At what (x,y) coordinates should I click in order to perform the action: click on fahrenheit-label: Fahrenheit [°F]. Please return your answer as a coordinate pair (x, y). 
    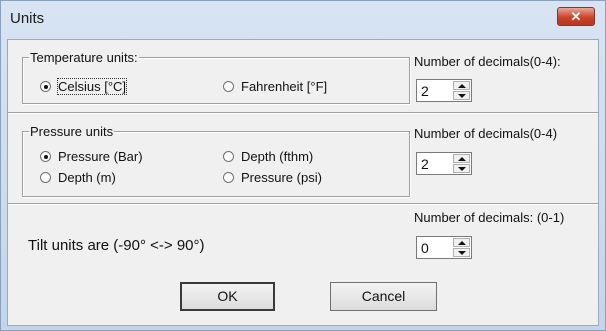
    Looking at the image, I should click on (284, 86).